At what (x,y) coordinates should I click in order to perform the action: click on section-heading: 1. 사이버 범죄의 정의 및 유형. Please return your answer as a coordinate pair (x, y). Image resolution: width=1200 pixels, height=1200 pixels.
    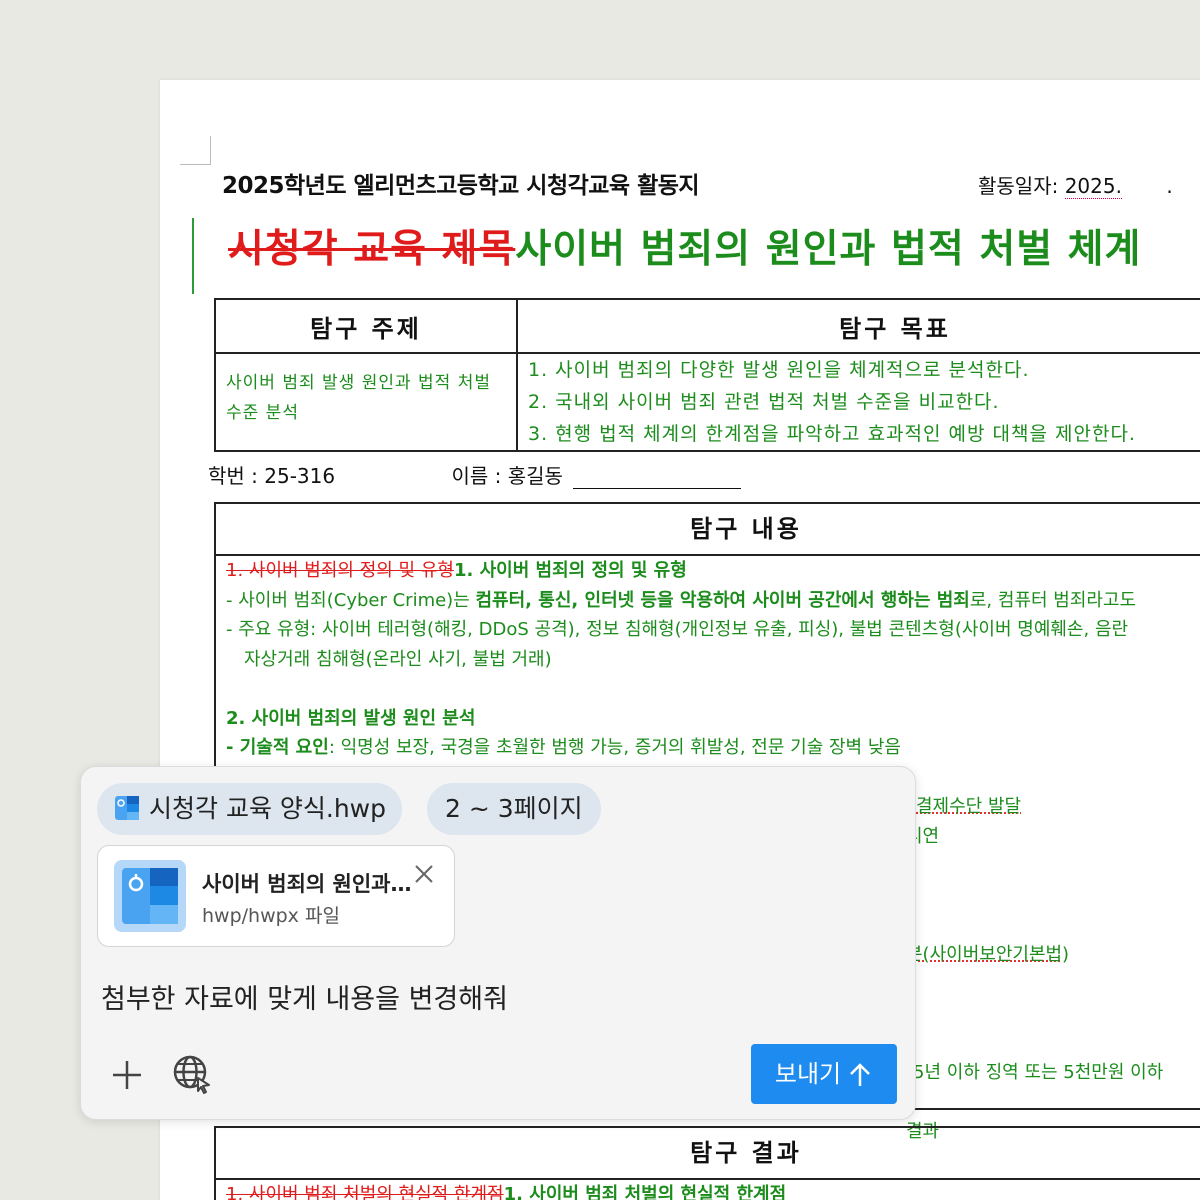
    Looking at the image, I should click on (570, 570).